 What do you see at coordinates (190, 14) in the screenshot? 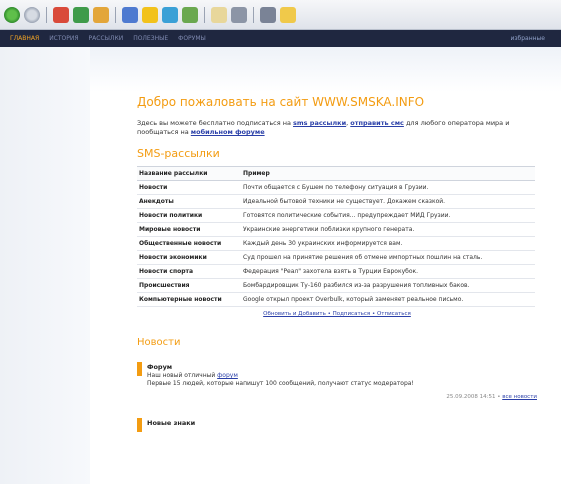
I see `history-icon` at bounding box center [190, 14].